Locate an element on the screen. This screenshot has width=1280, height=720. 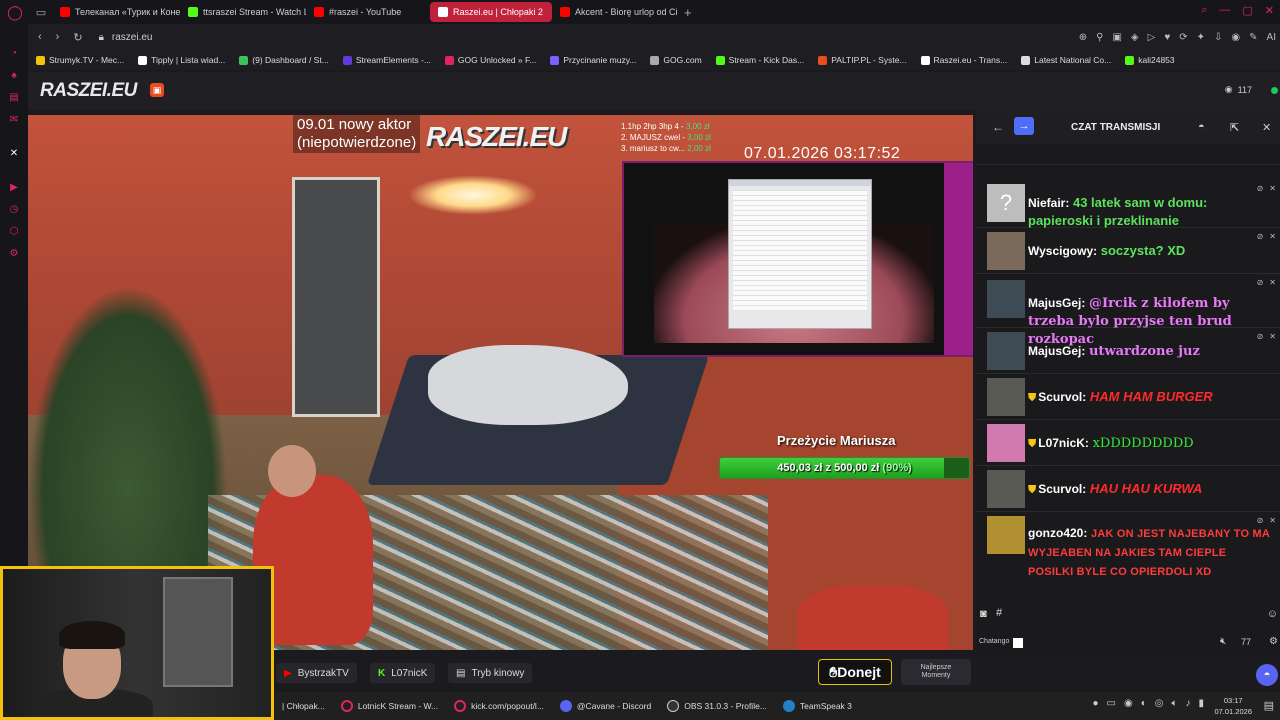
search-tabs-icon: ⌕ is located at coordinates (1204, 10).